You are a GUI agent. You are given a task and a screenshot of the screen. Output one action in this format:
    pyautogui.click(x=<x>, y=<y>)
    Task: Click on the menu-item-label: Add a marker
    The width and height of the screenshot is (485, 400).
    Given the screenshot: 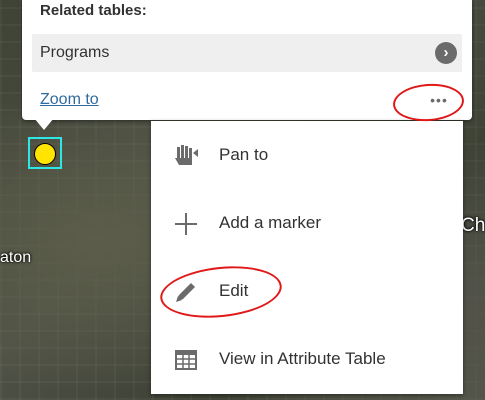 What is the action you would take?
    pyautogui.click(x=270, y=222)
    